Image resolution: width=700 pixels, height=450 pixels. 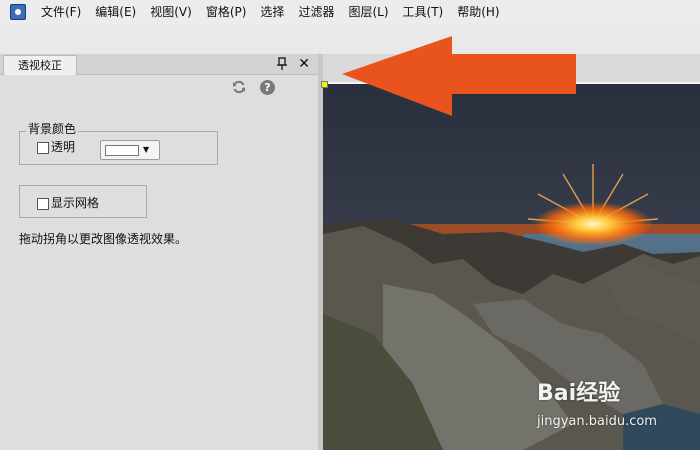 What do you see at coordinates (267, 87) in the screenshot?
I see `help-icon: ?` at bounding box center [267, 87].